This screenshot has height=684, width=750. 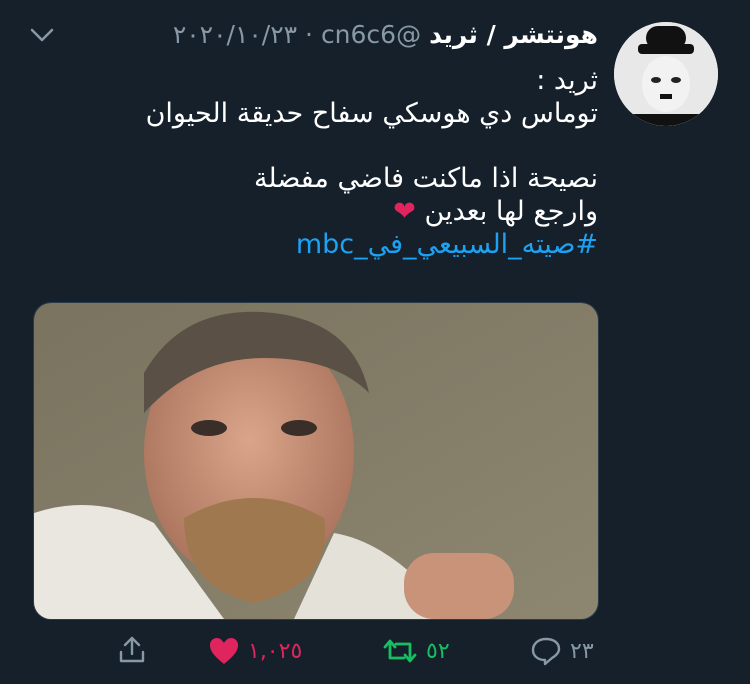 I want to click on heart-emoji-icon: ❤, so click(x=404, y=211).